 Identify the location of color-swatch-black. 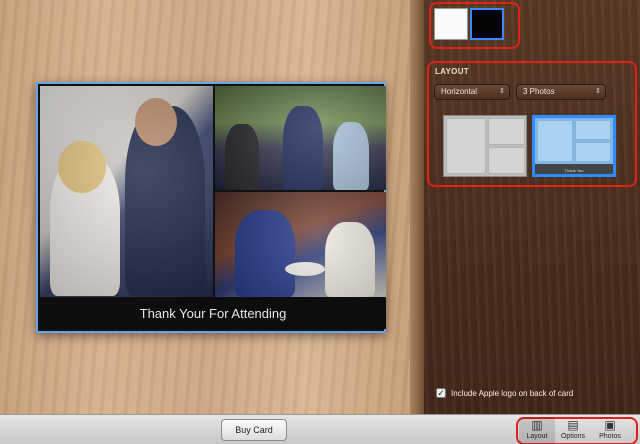
(487, 24).